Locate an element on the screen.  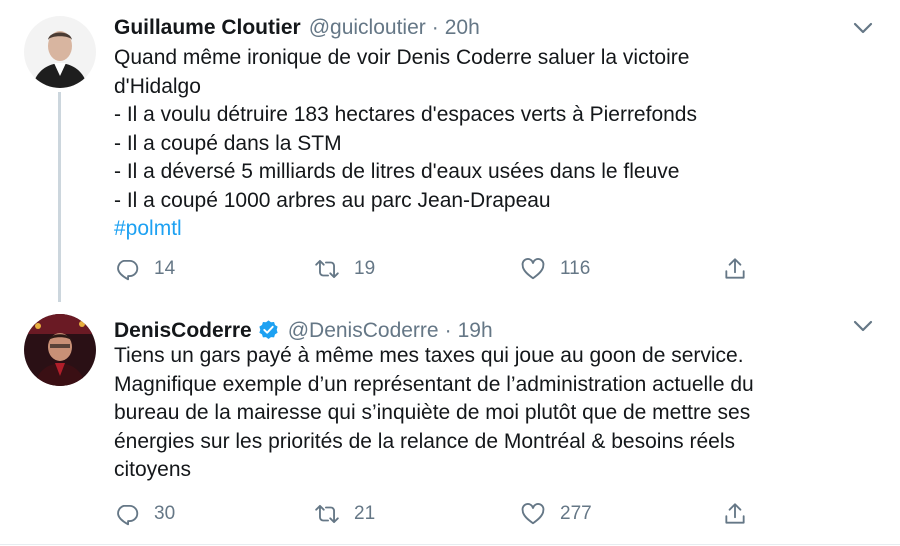
like-count: 277 is located at coordinates (576, 513).